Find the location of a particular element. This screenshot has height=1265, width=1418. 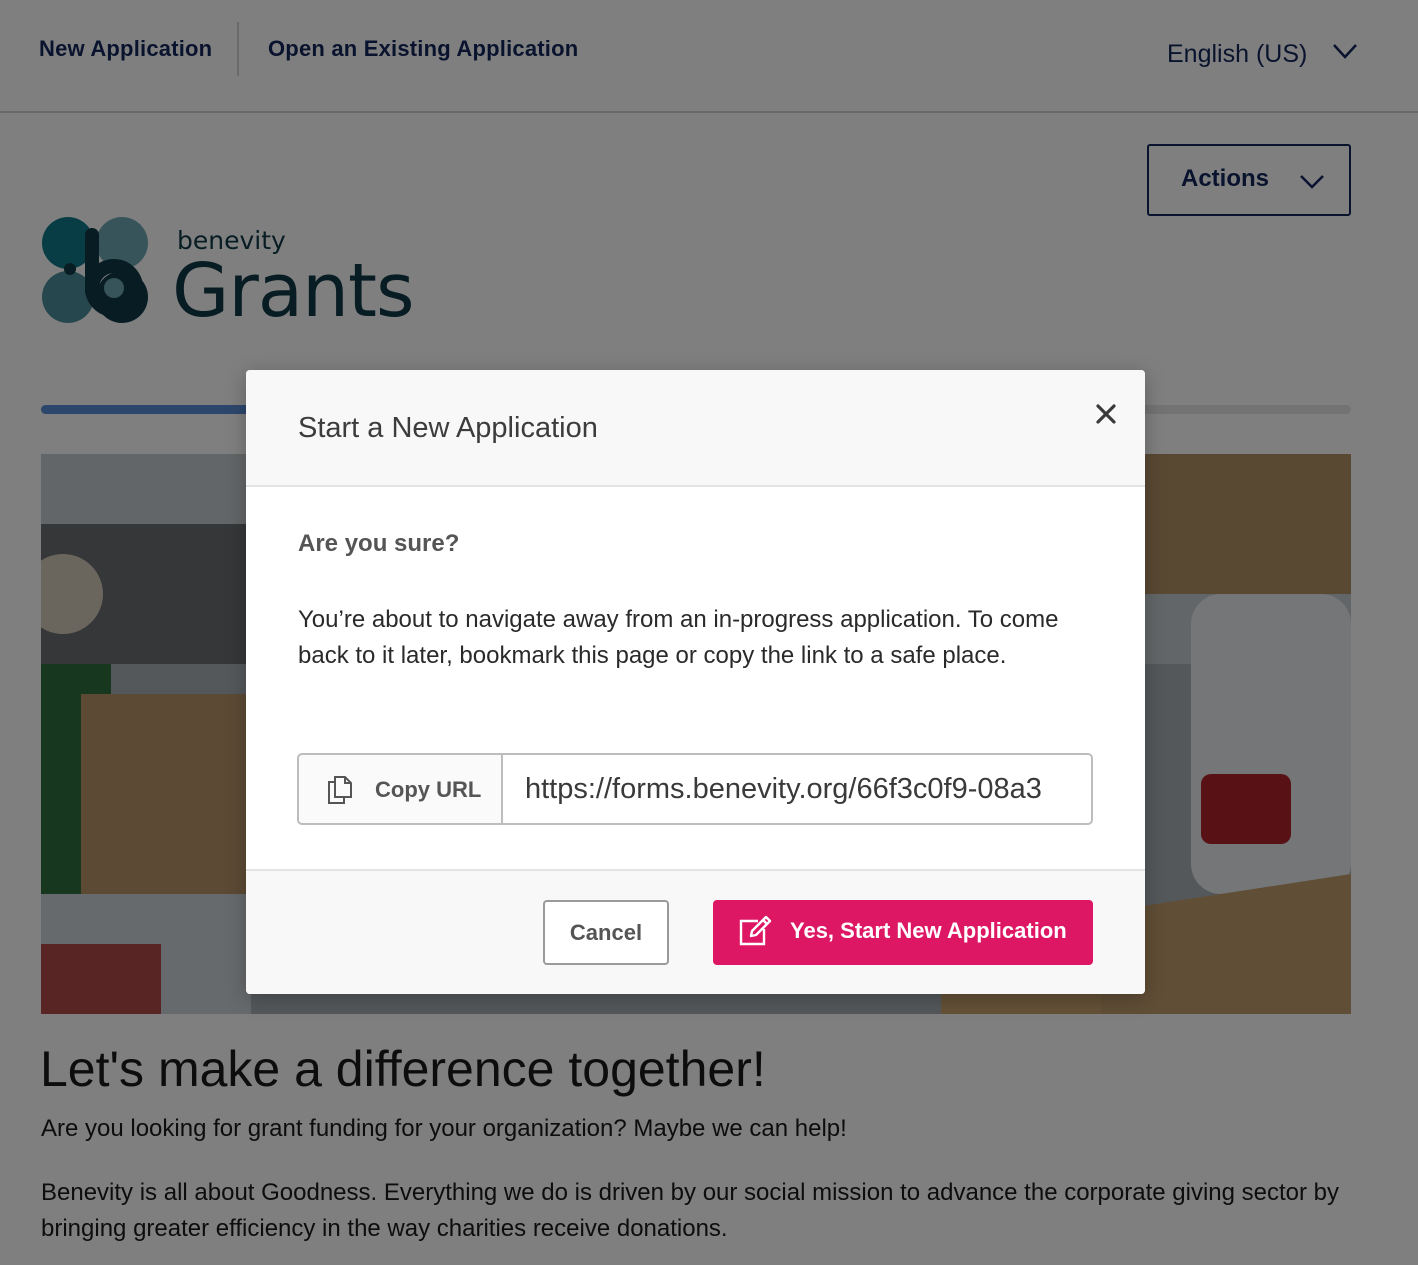

copy-url-button: Copy URL is located at coordinates (401, 789).